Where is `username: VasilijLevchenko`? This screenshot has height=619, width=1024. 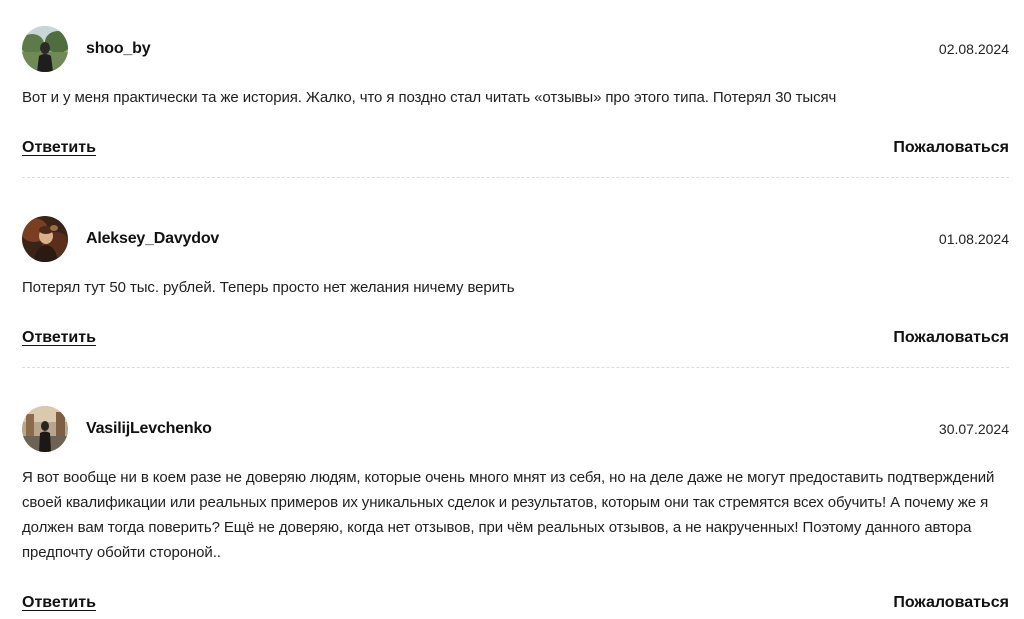
username: VasilijLevchenko is located at coordinates (149, 429).